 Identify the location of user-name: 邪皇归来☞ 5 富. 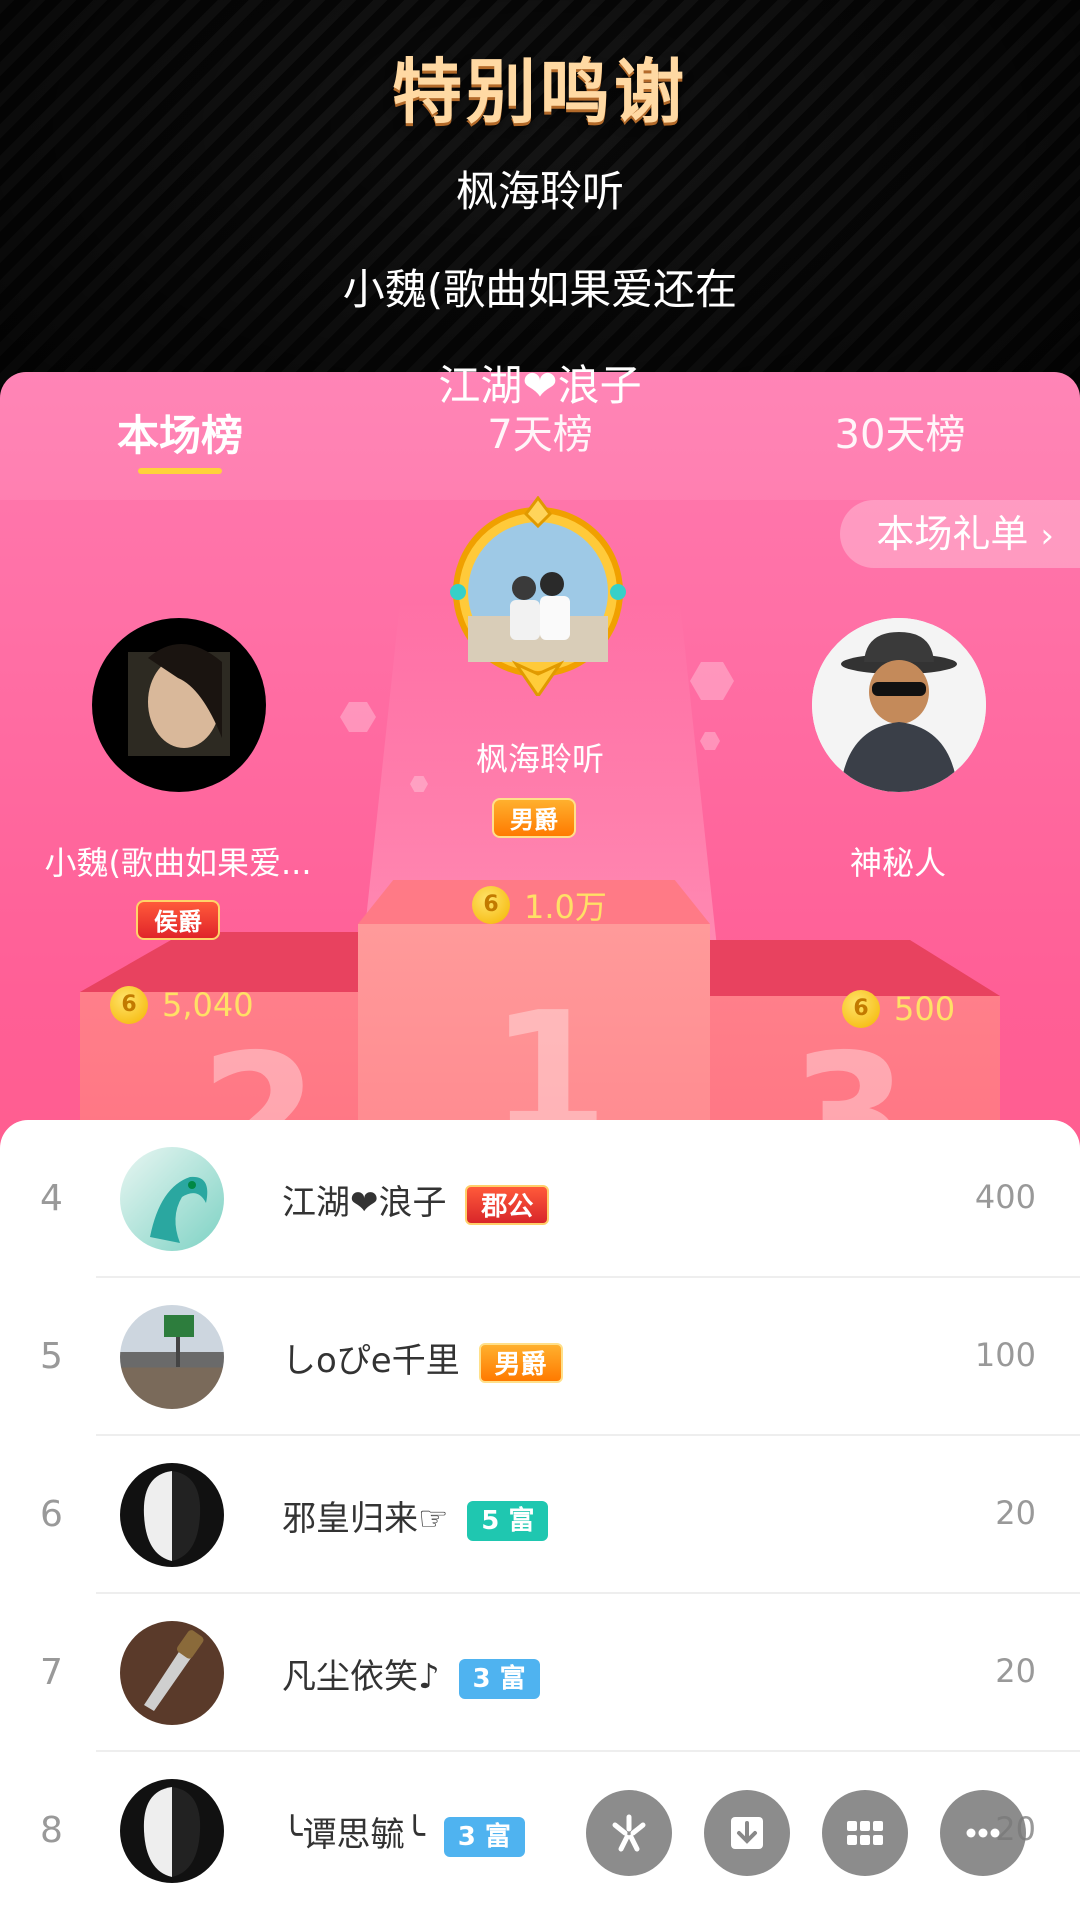
(415, 1516).